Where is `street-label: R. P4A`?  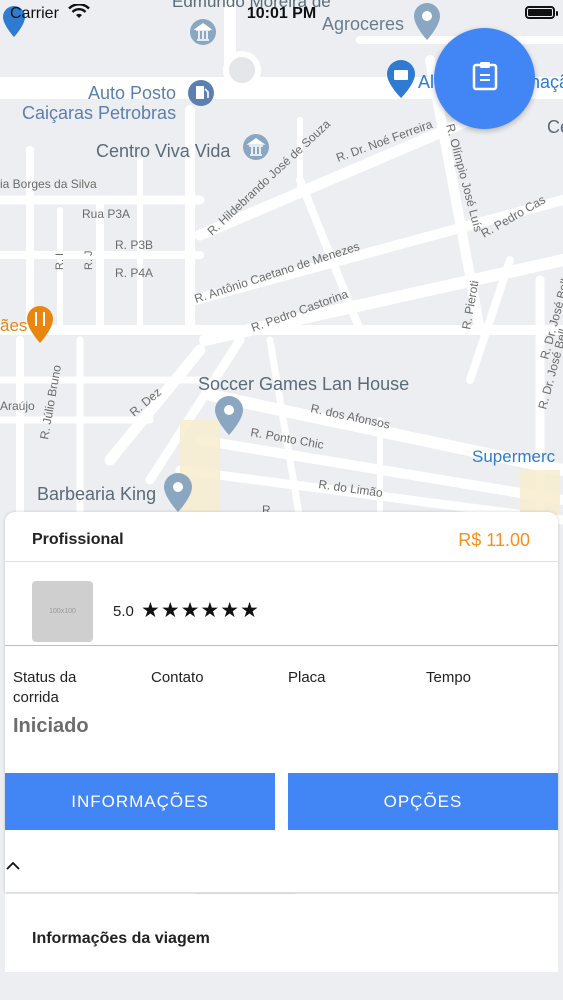 street-label: R. P4A is located at coordinates (134, 273).